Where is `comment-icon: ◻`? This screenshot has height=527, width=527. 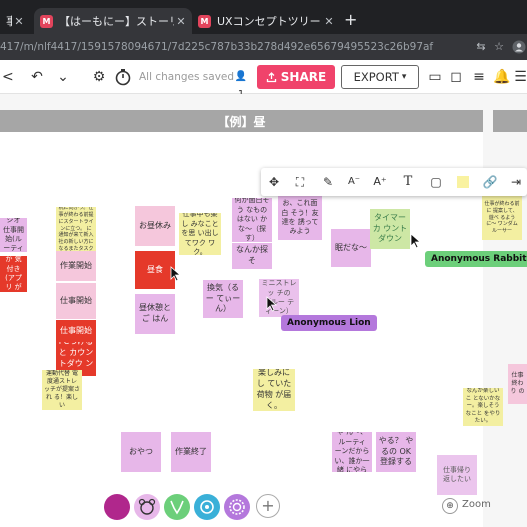 comment-icon: ◻ is located at coordinates (456, 77).